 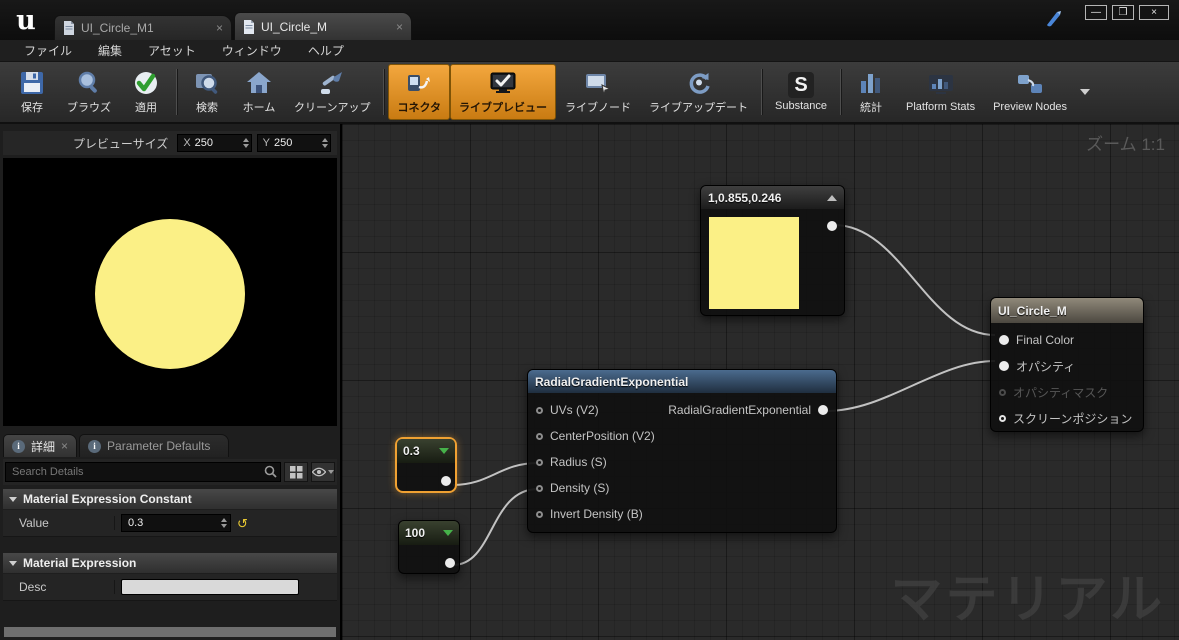 What do you see at coordinates (772, 250) in the screenshot?
I see `node-color-constant: 1,0.855,0.246` at bounding box center [772, 250].